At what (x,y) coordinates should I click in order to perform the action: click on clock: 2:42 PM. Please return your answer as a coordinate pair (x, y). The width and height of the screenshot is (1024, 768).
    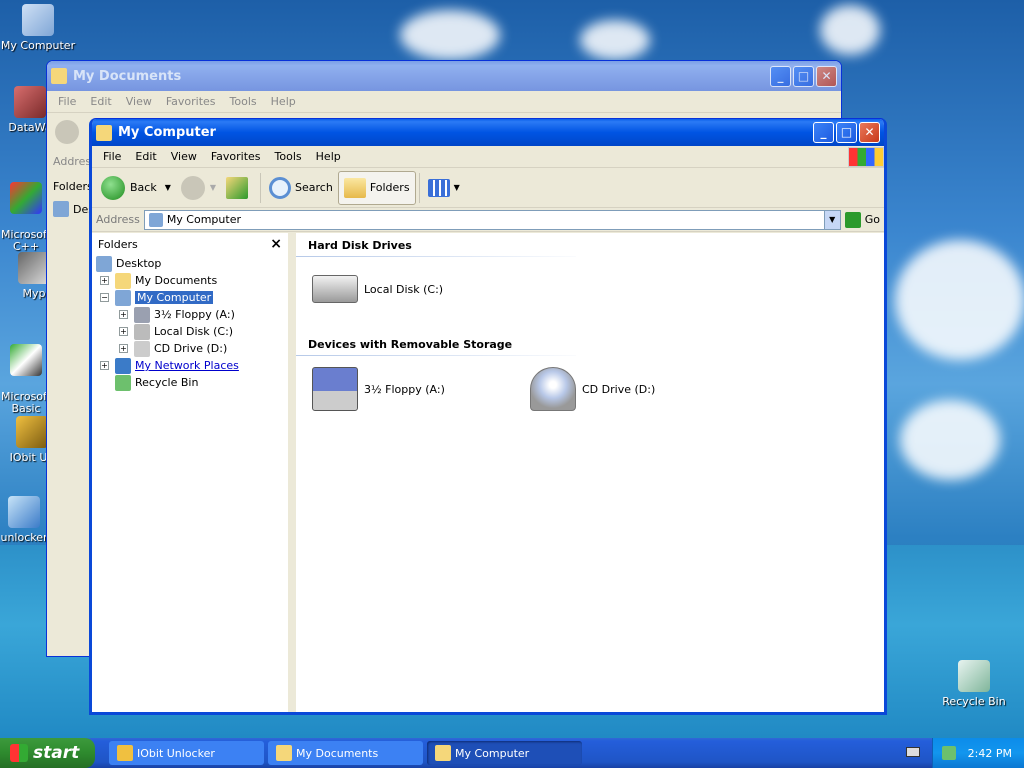
    Looking at the image, I should click on (990, 753).